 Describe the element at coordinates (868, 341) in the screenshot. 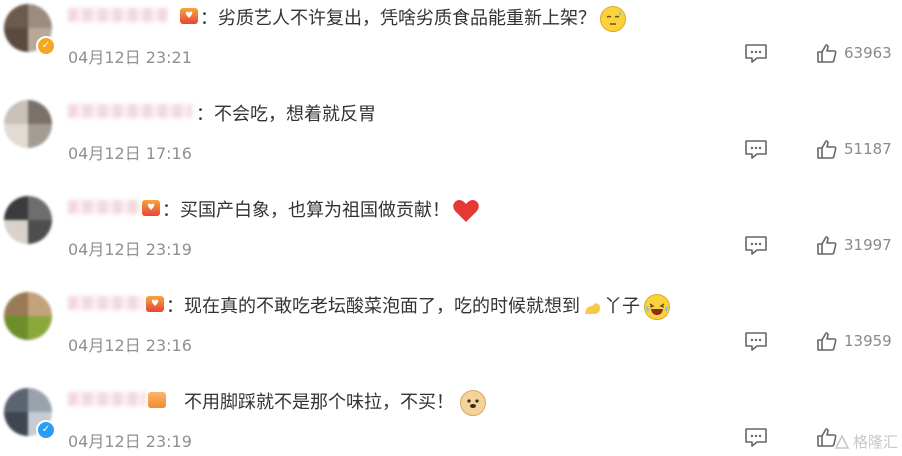

I see `like-count: 13959` at that location.